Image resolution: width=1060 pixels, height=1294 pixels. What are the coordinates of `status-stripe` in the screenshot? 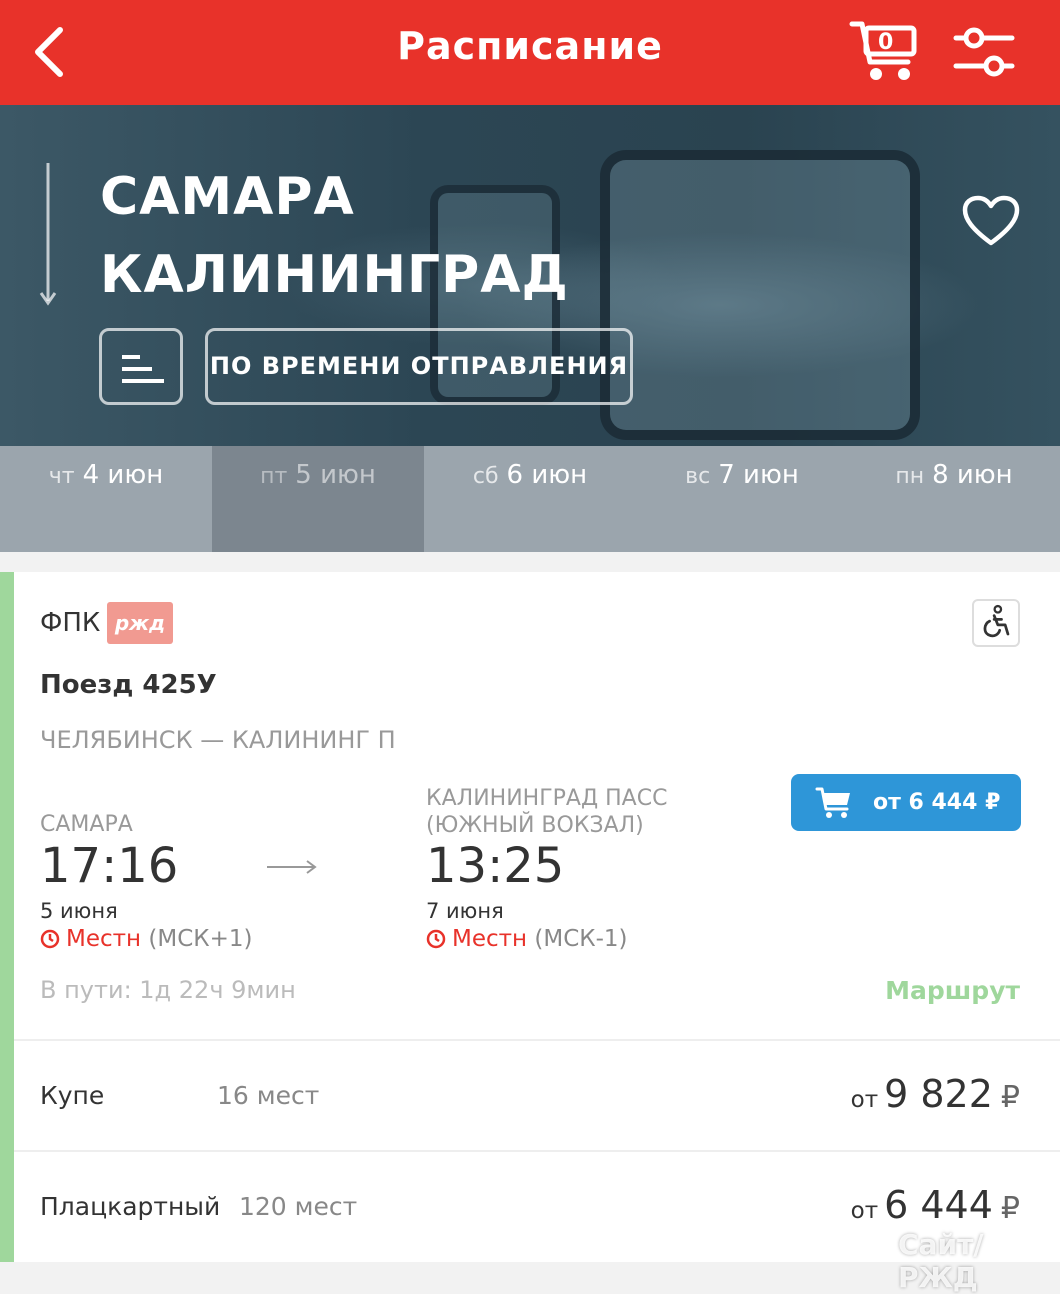 It's located at (7, 917).